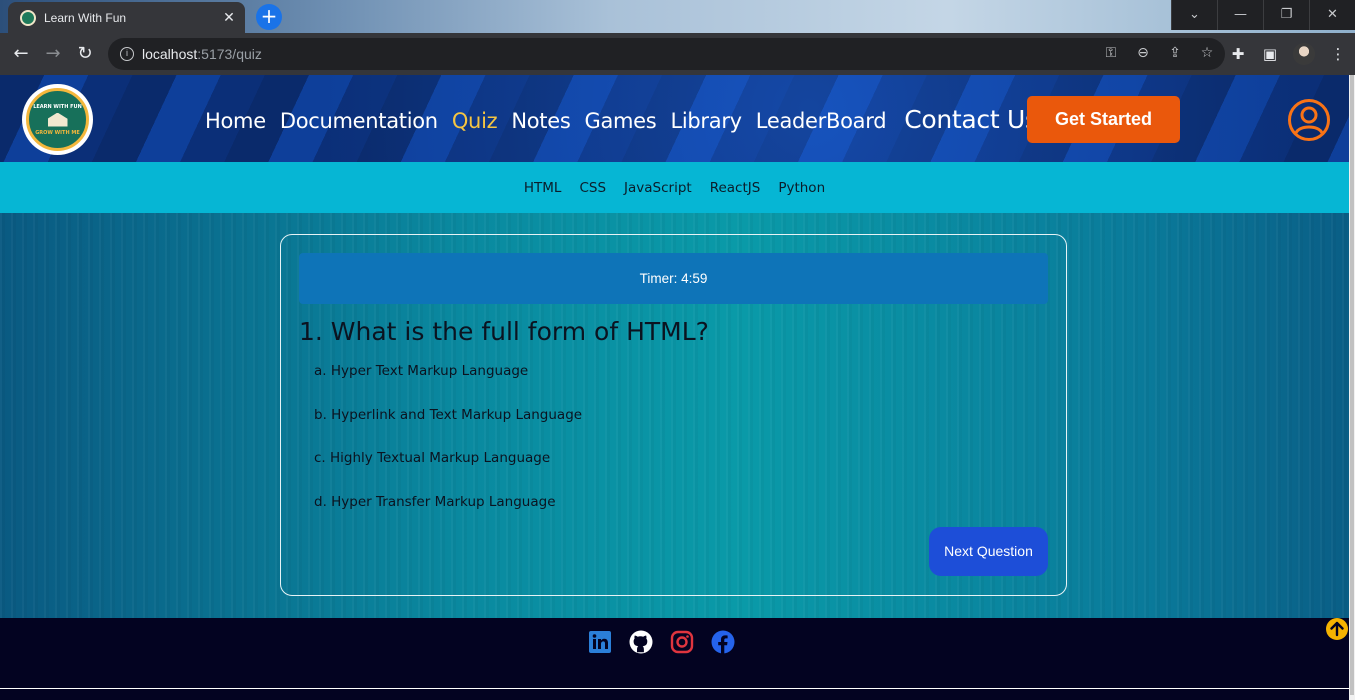 The width and height of the screenshot is (1355, 700). I want to click on close-tab-icon: ✕, so click(229, 18).